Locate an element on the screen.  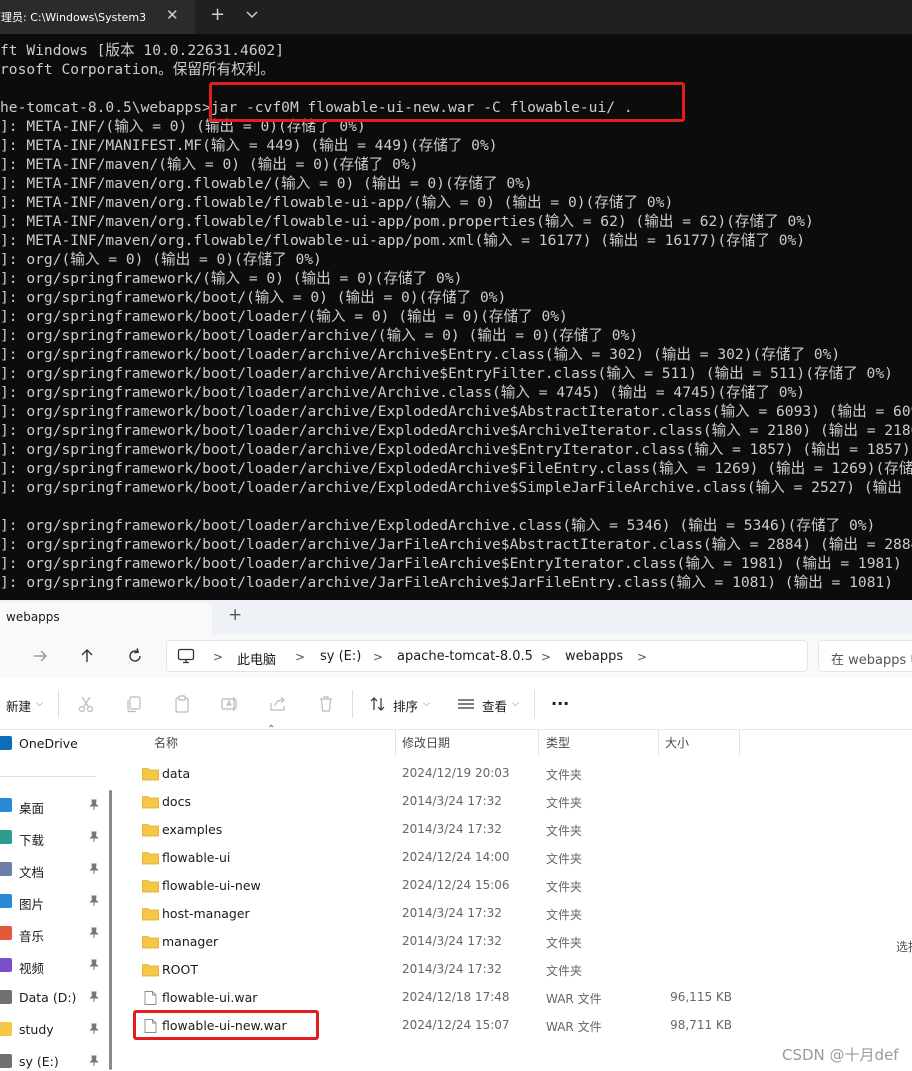
file-date: 2024/12/24 15:06 is located at coordinates (456, 885).